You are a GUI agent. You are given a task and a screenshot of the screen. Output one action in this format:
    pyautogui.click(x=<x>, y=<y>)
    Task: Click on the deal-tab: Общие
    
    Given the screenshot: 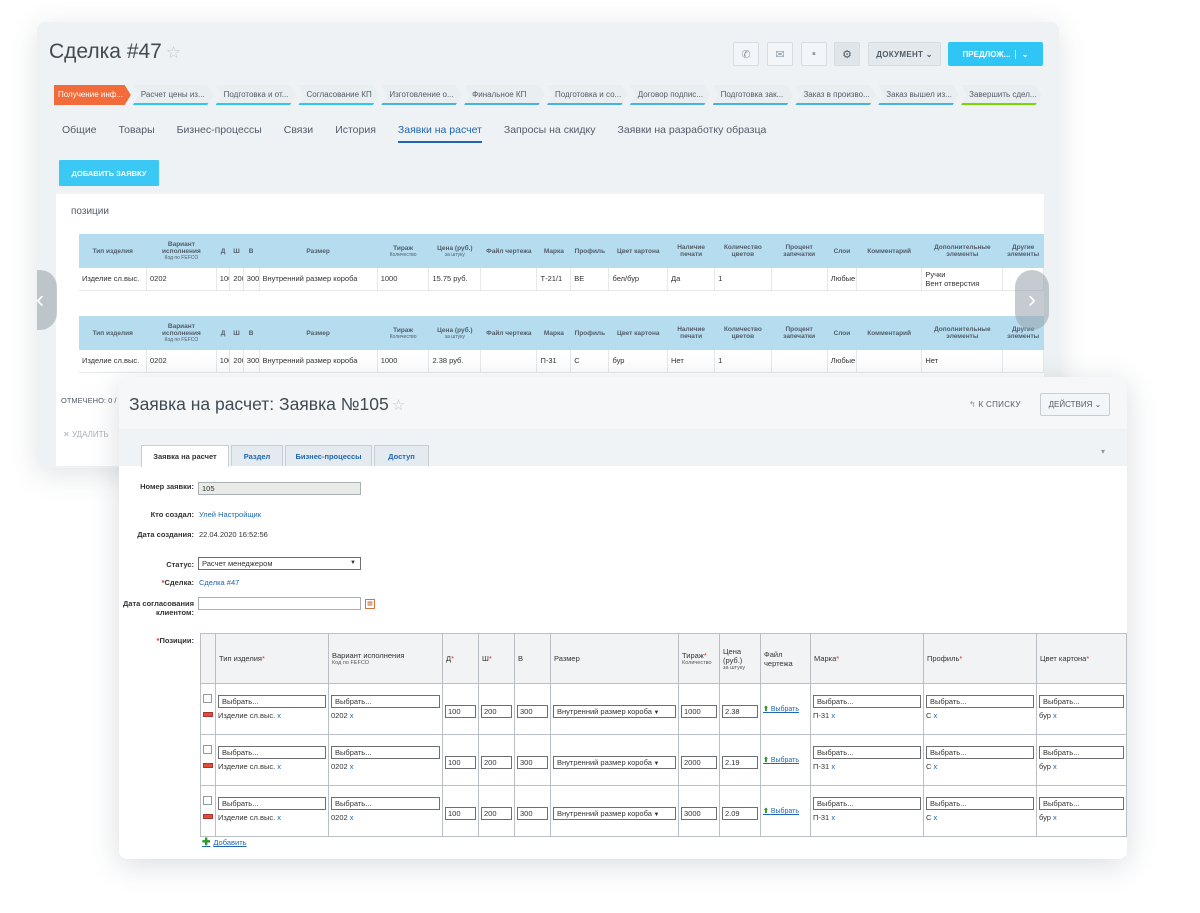 What is the action you would take?
    pyautogui.click(x=79, y=133)
    